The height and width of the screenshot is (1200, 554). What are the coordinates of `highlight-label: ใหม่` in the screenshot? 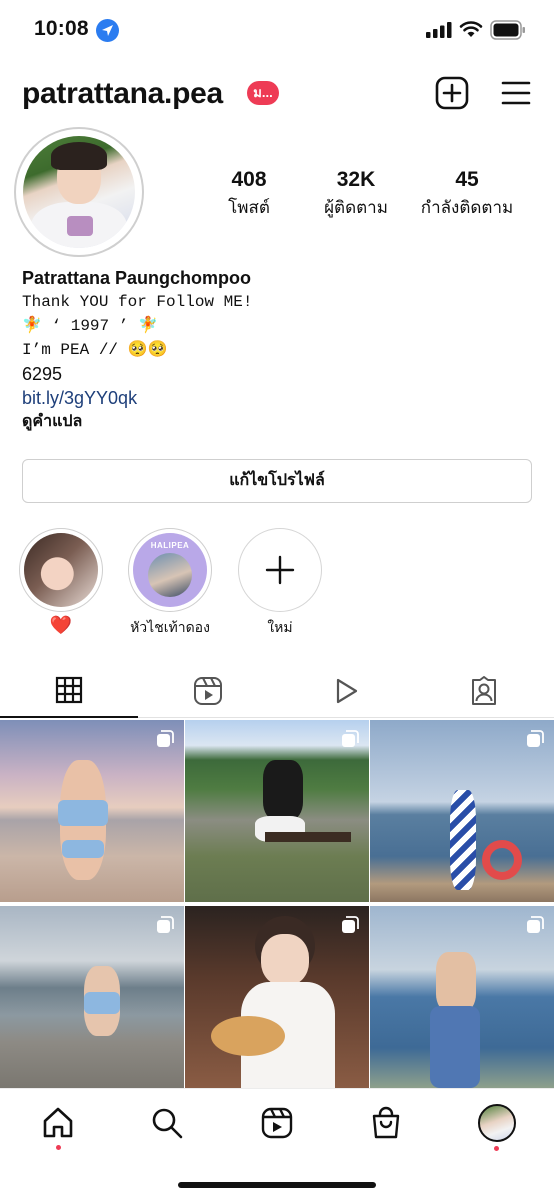 It's located at (280, 627).